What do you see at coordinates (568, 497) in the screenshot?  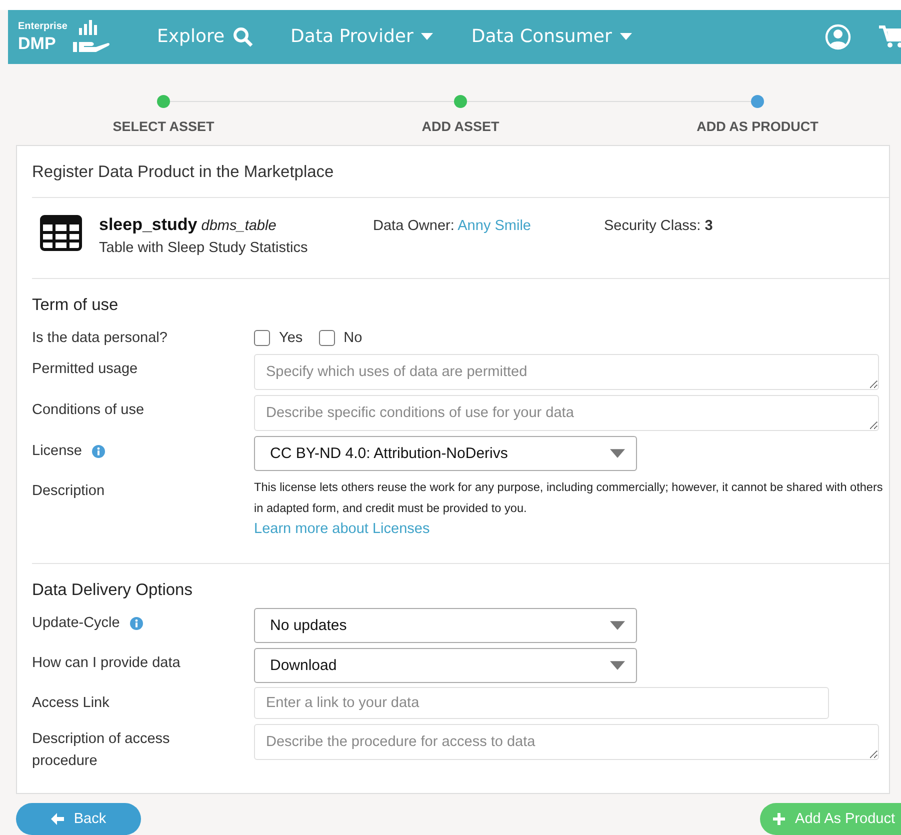 I see `license-description: This license lets others reuse the work for any purpose, including commercially; however, it cannot be shared with others in adapted form, and credit must be provided to you.` at bounding box center [568, 497].